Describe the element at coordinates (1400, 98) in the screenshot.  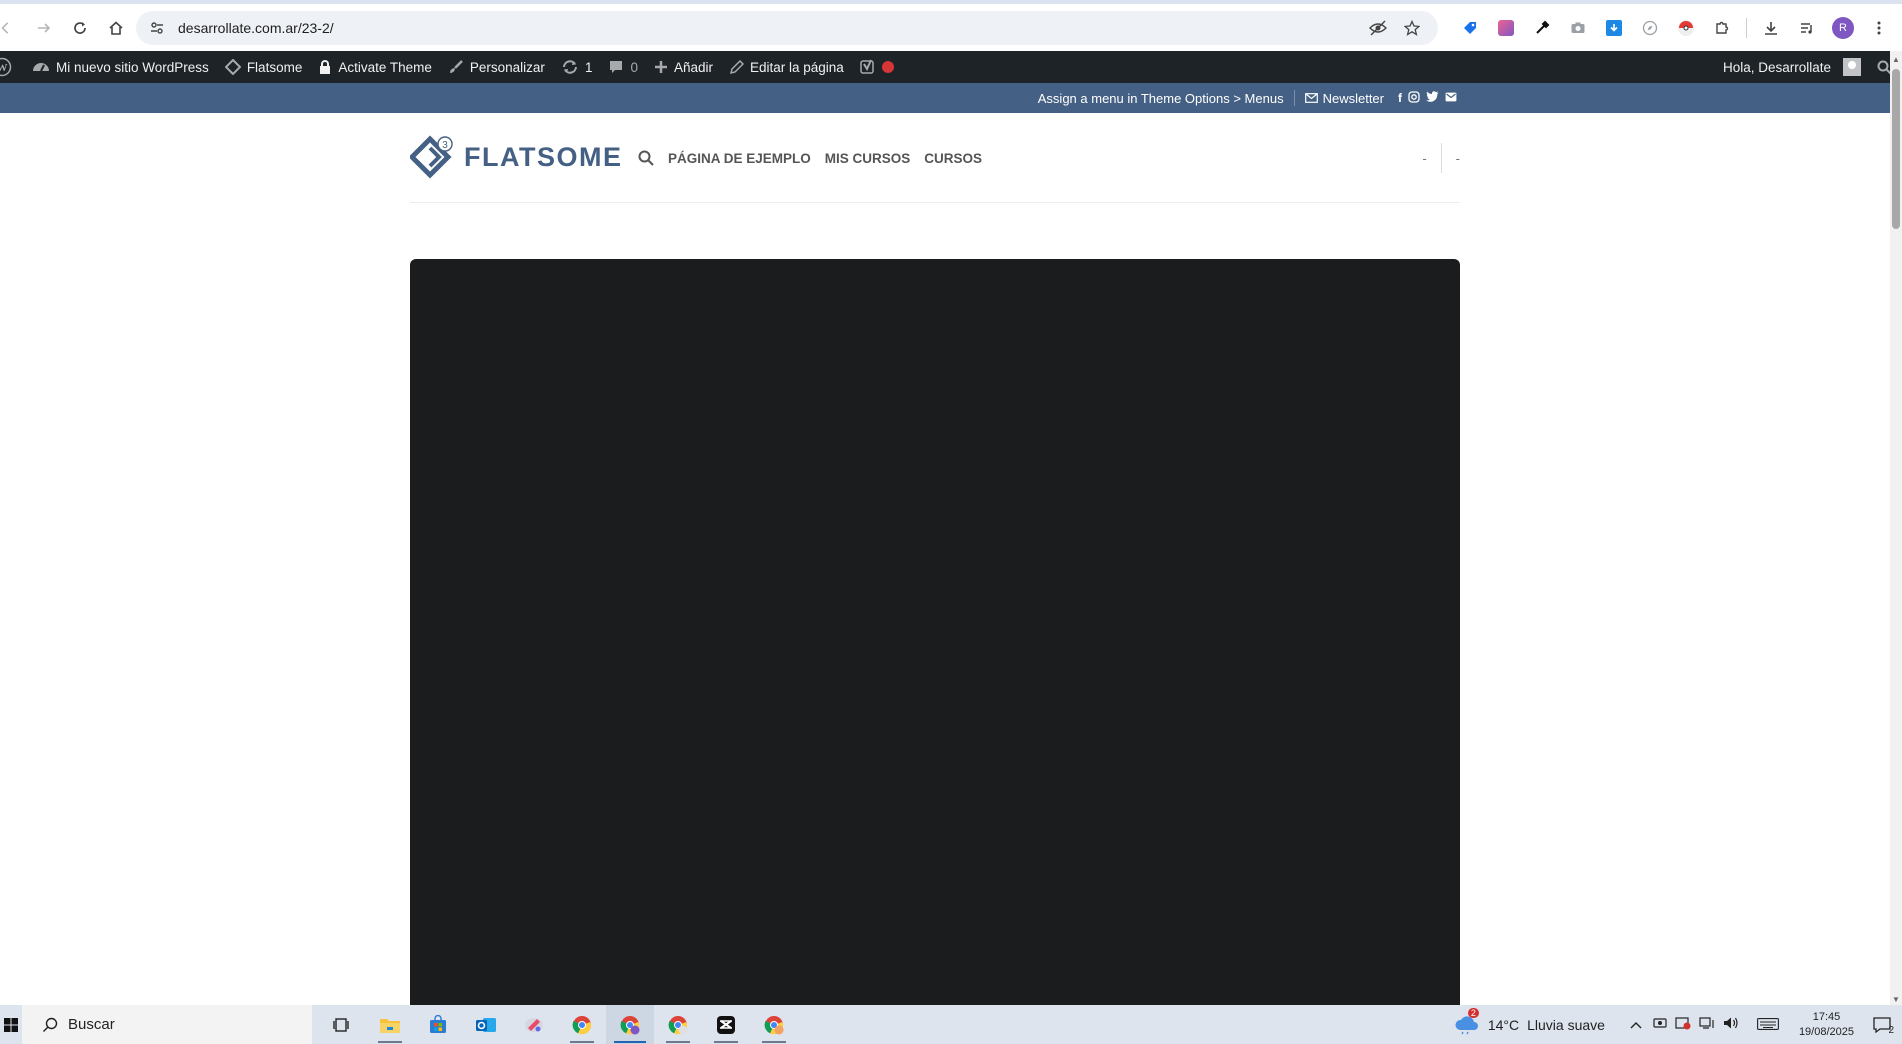
I see `facebook-icon: f` at that location.